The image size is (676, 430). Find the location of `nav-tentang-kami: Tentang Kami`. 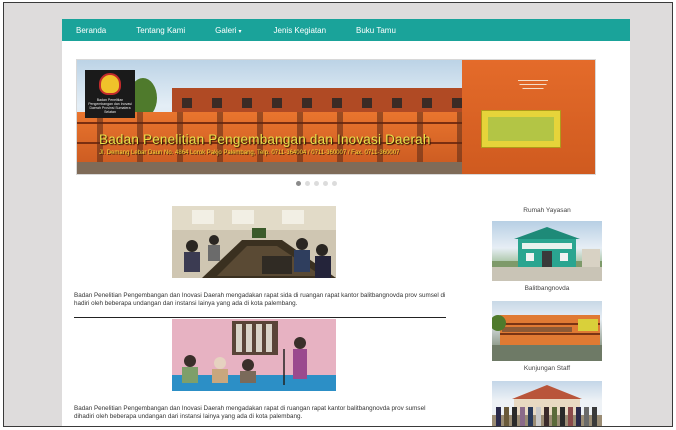

nav-tentang-kami: Tentang Kami is located at coordinates (160, 30).